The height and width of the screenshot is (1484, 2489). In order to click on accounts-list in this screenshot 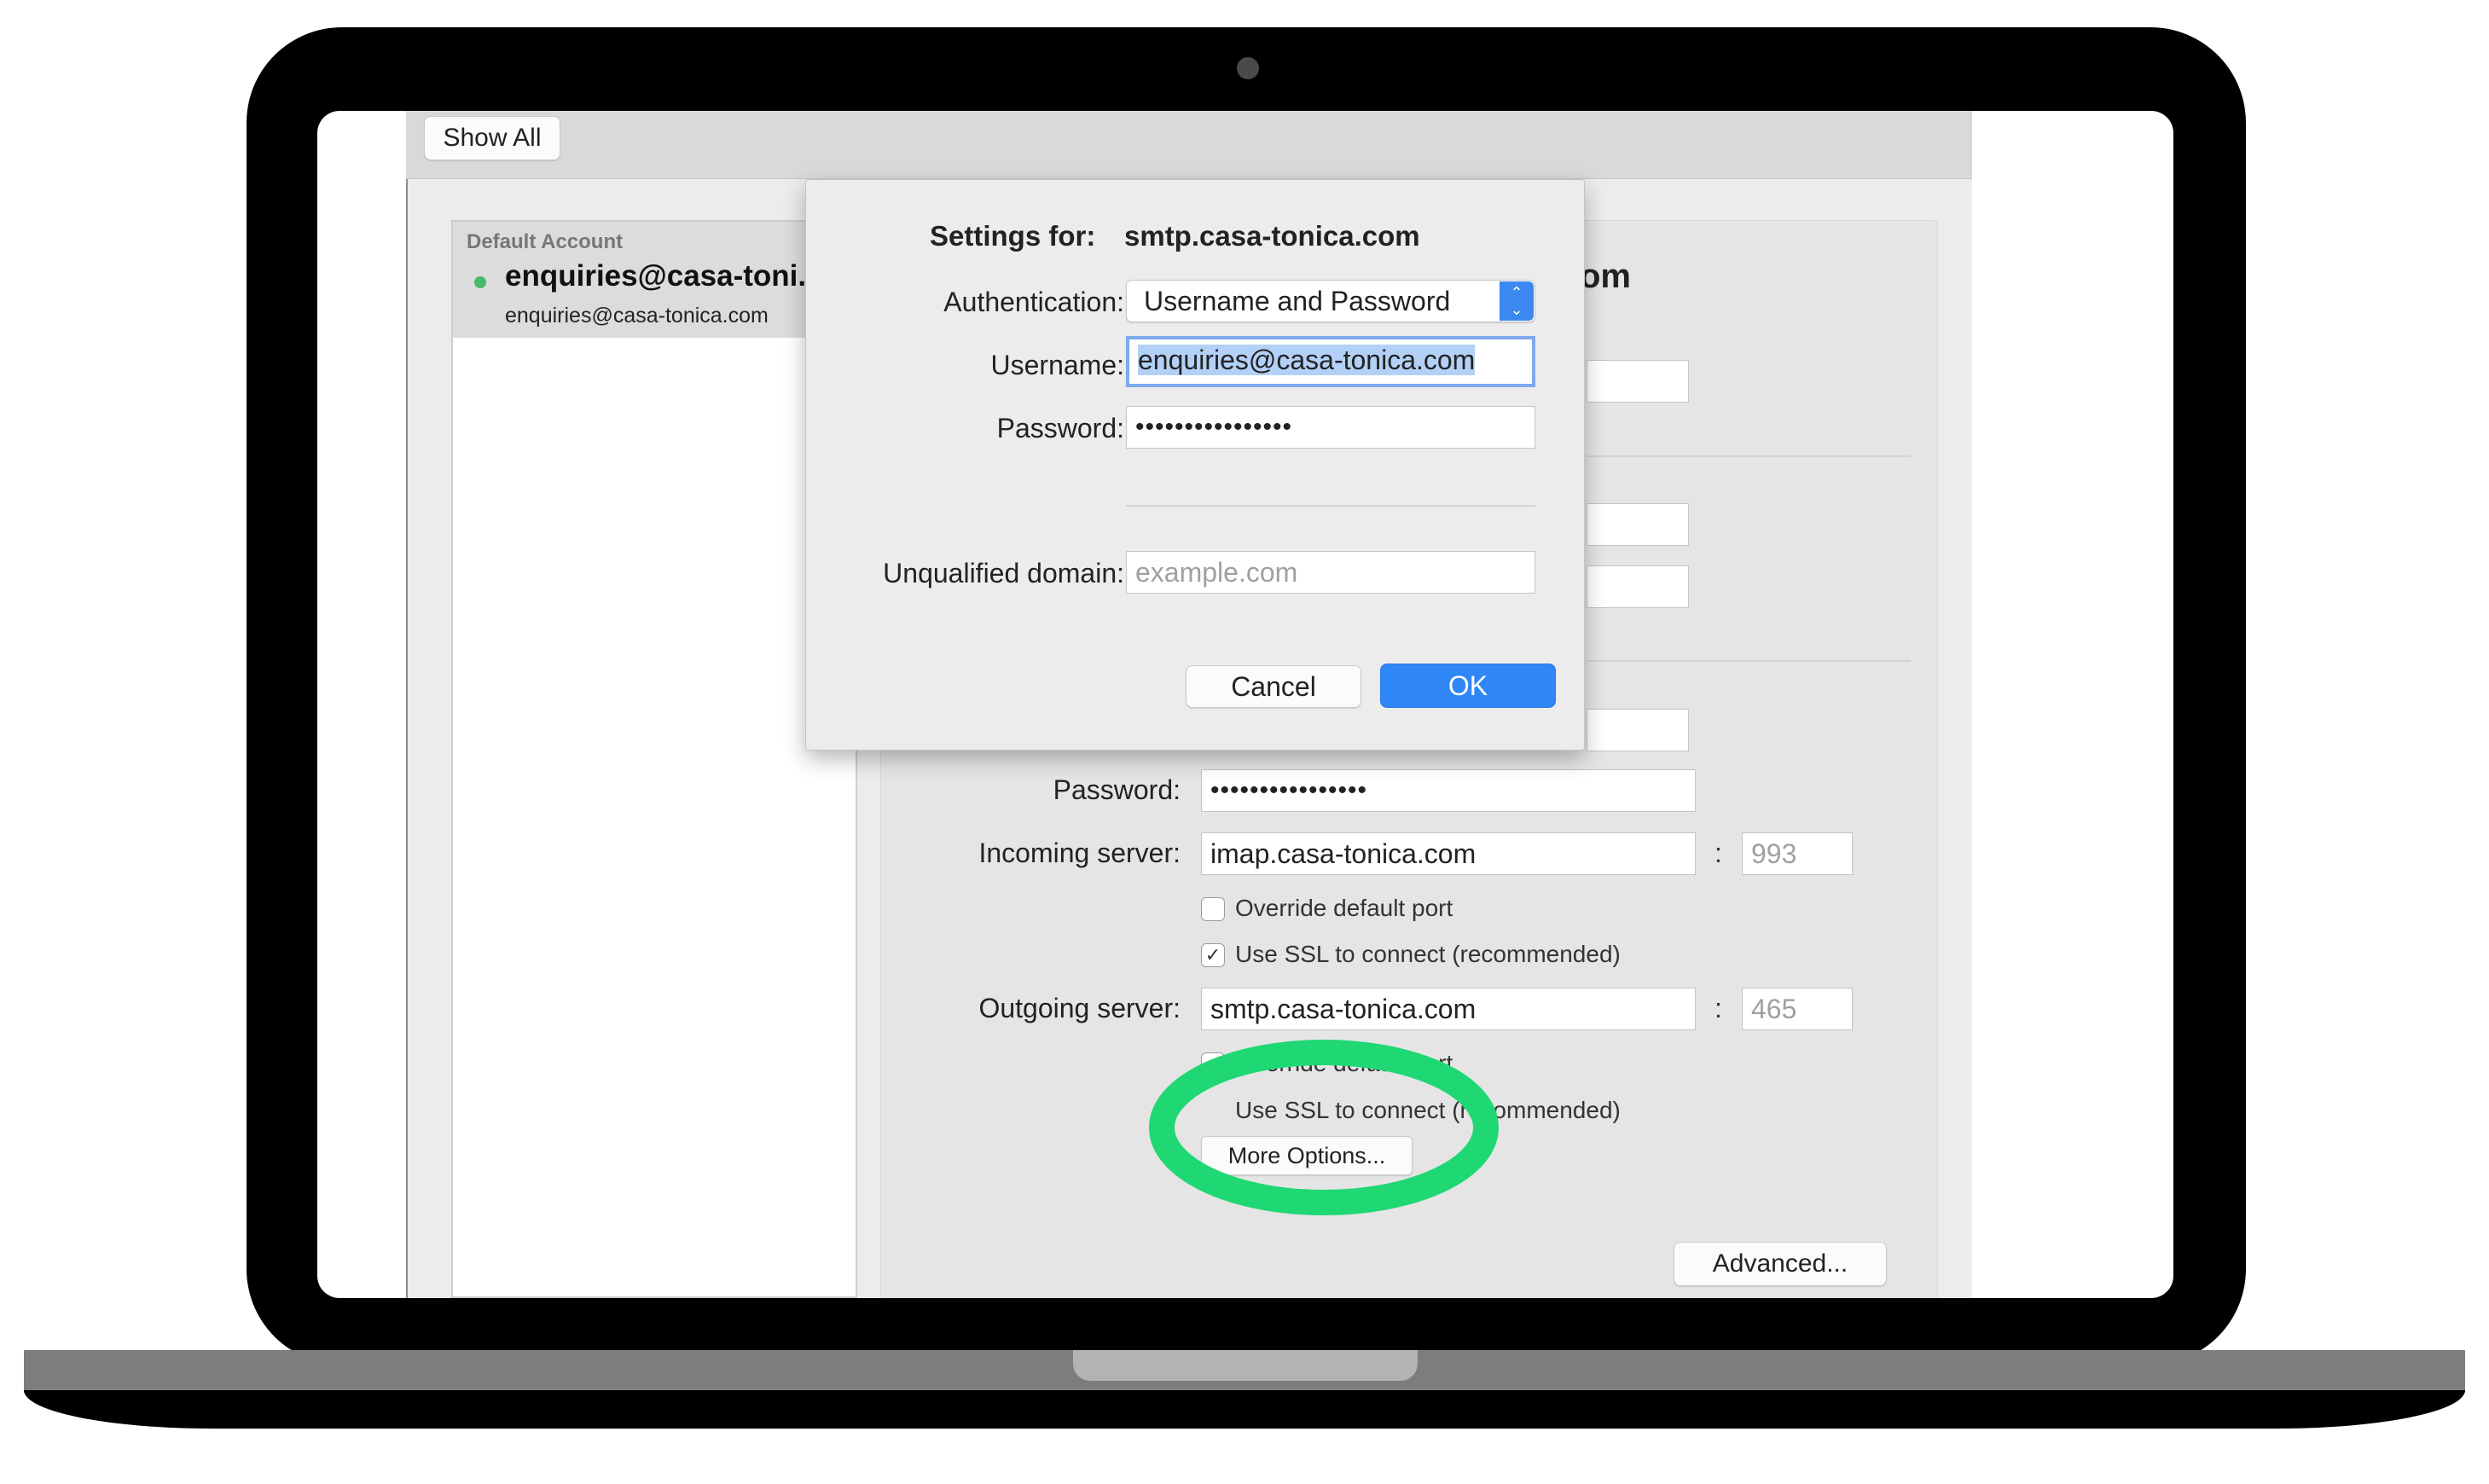, I will do `click(654, 759)`.